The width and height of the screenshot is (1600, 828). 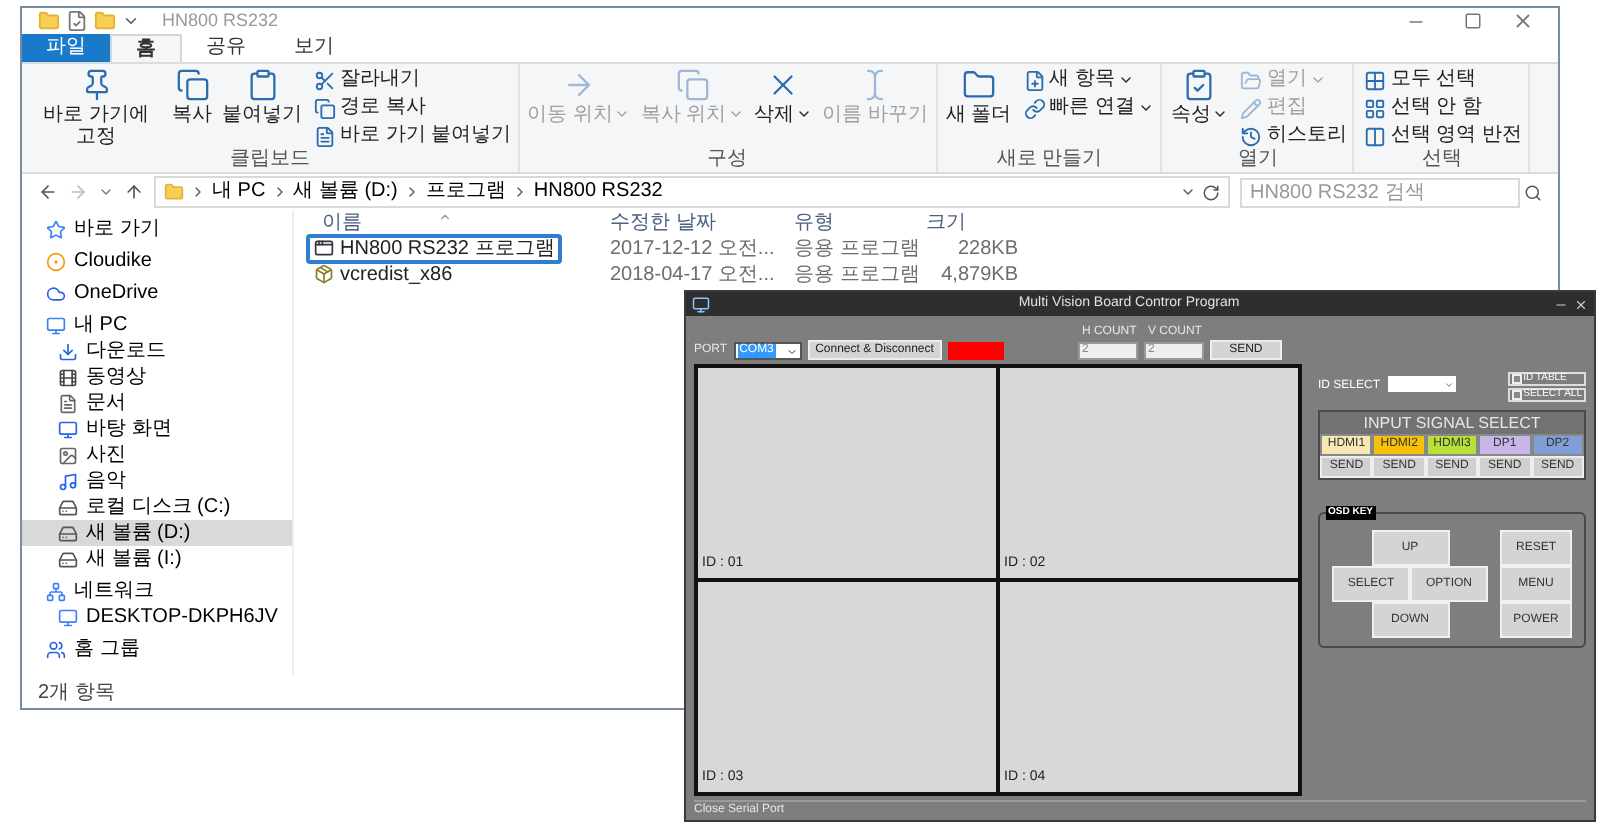 What do you see at coordinates (978, 97) in the screenshot?
I see `ribbon-button: 새 폴더` at bounding box center [978, 97].